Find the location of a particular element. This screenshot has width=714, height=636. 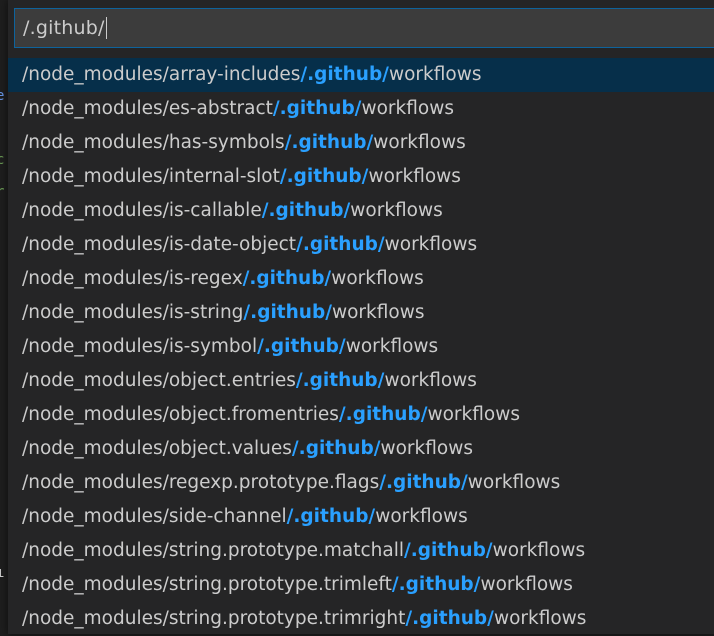

result-path-prefix: /node_modules/is-callable is located at coordinates (142, 210).